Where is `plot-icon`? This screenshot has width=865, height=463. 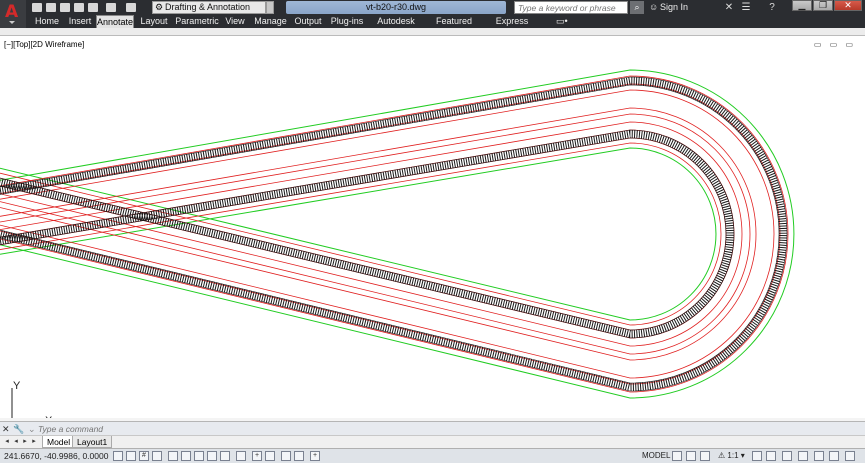
plot-icon is located at coordinates (93, 7).